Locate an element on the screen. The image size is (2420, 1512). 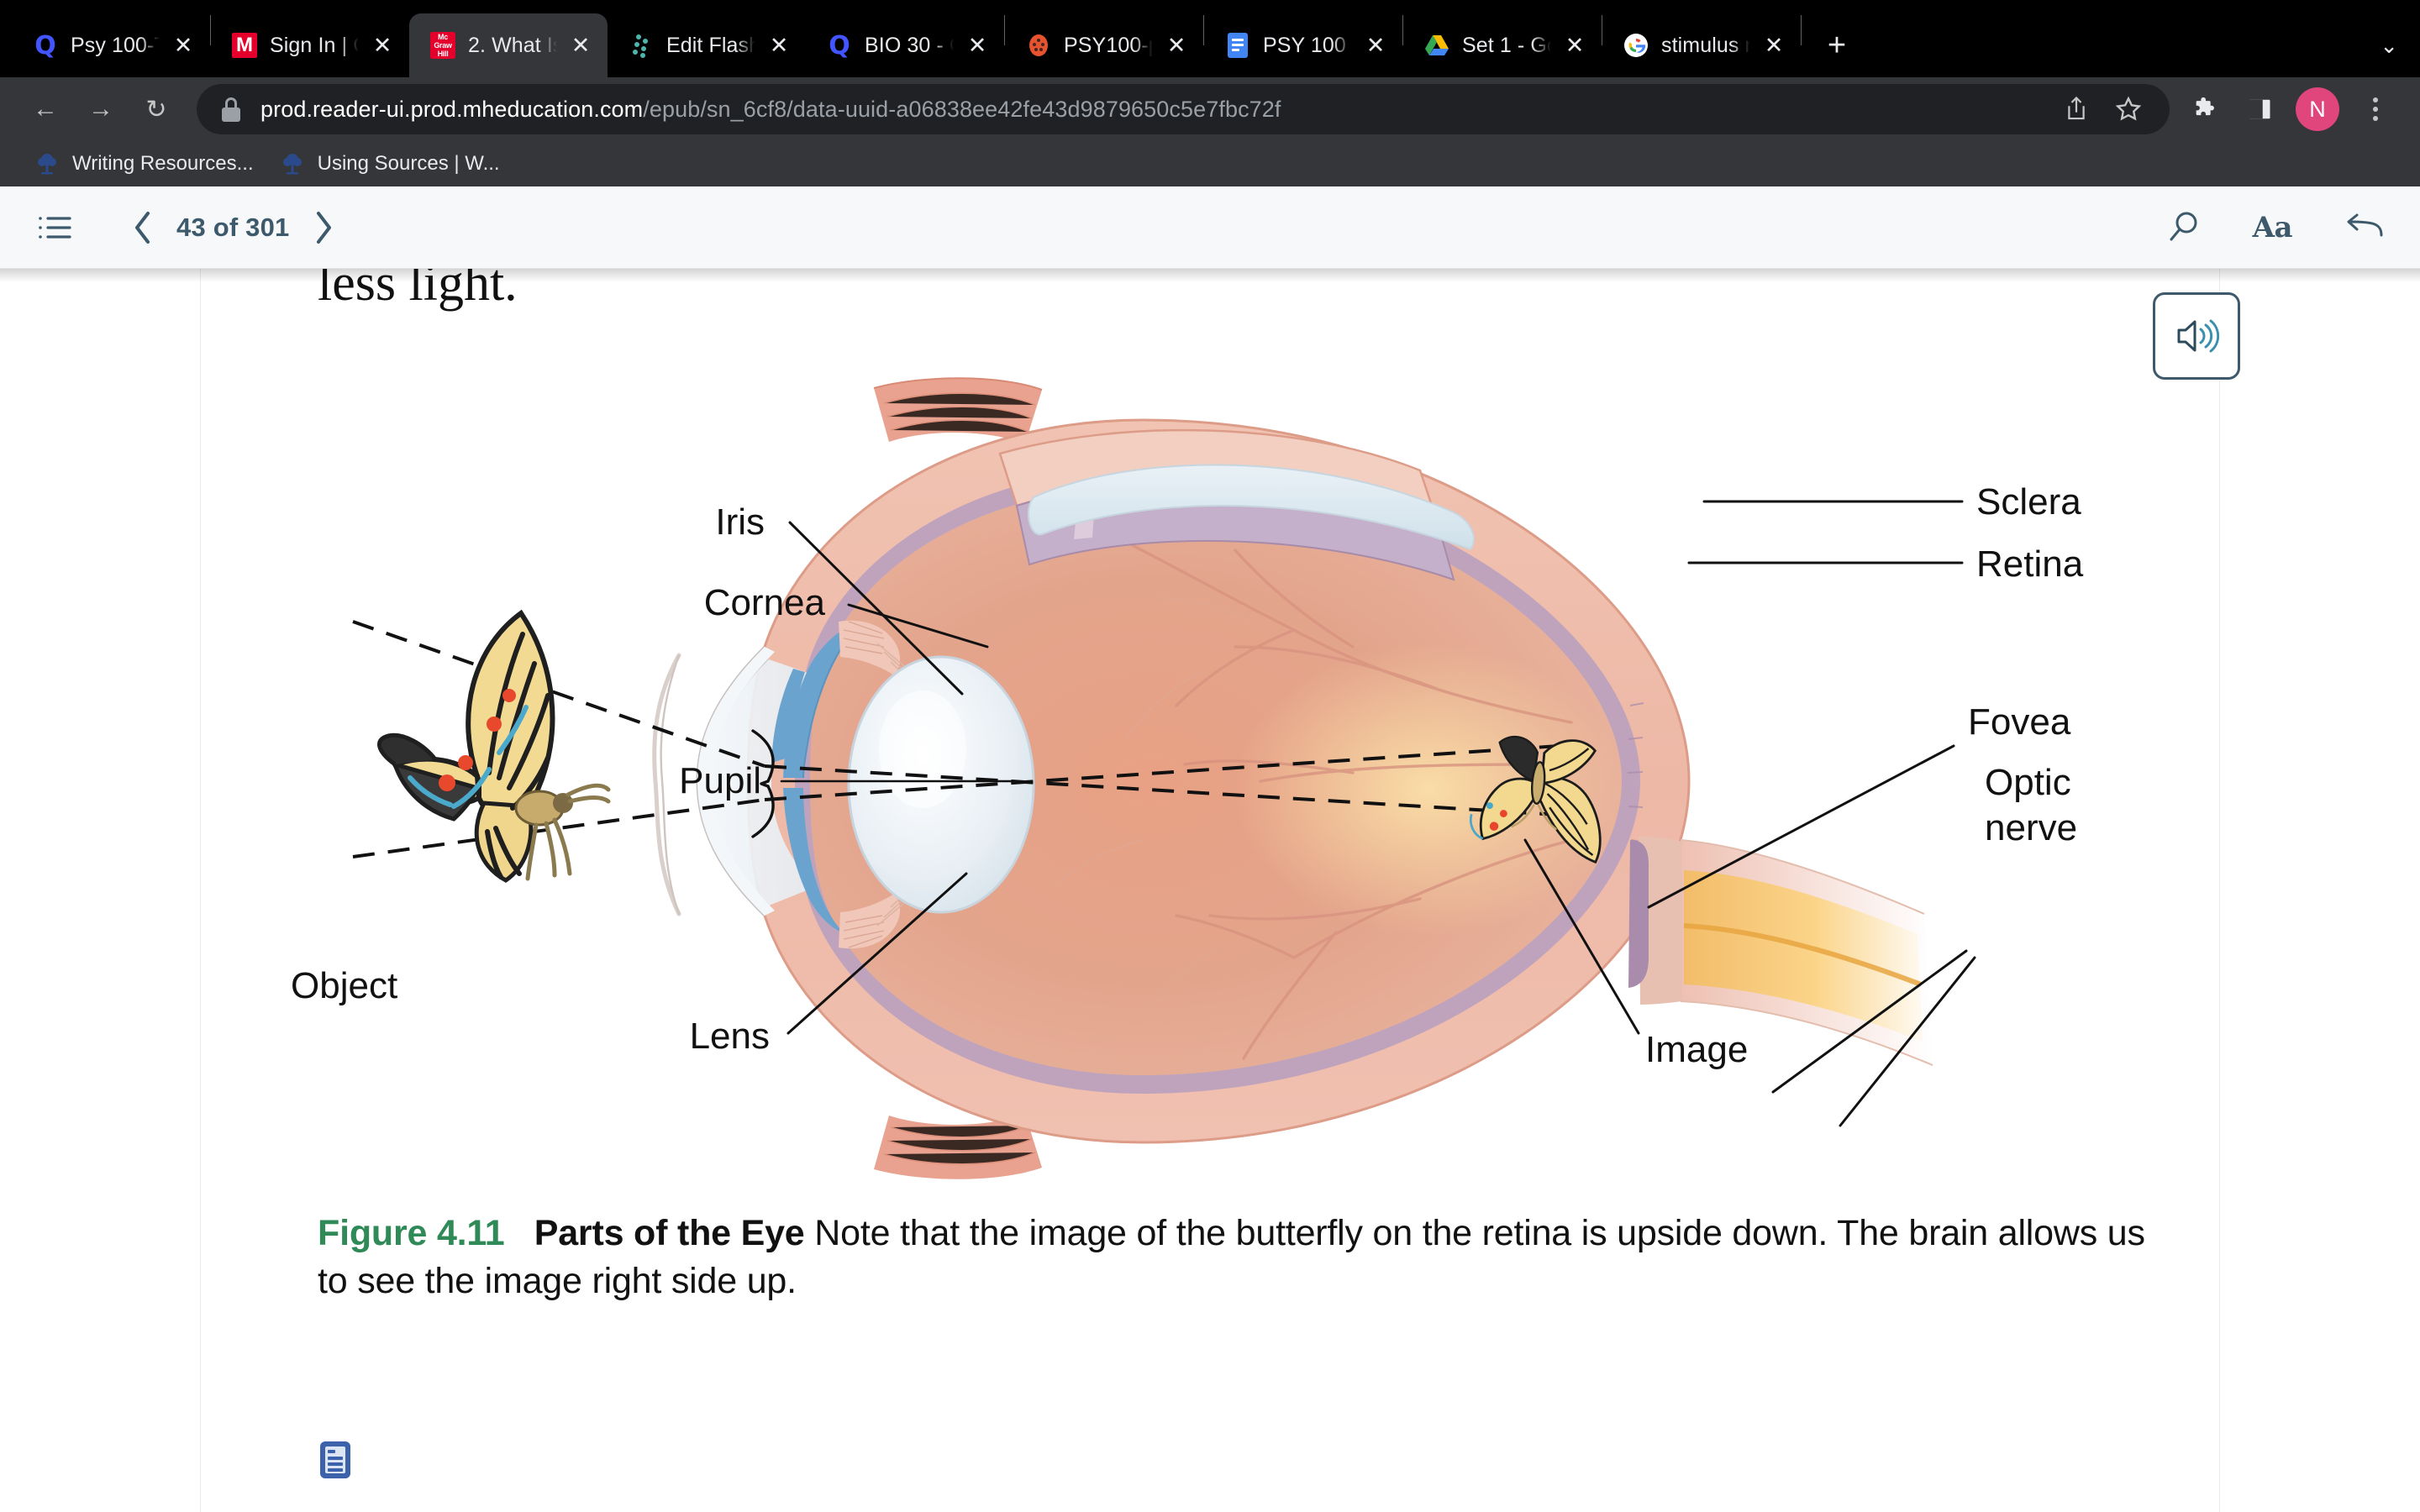
share-icon is located at coordinates (2076, 109).